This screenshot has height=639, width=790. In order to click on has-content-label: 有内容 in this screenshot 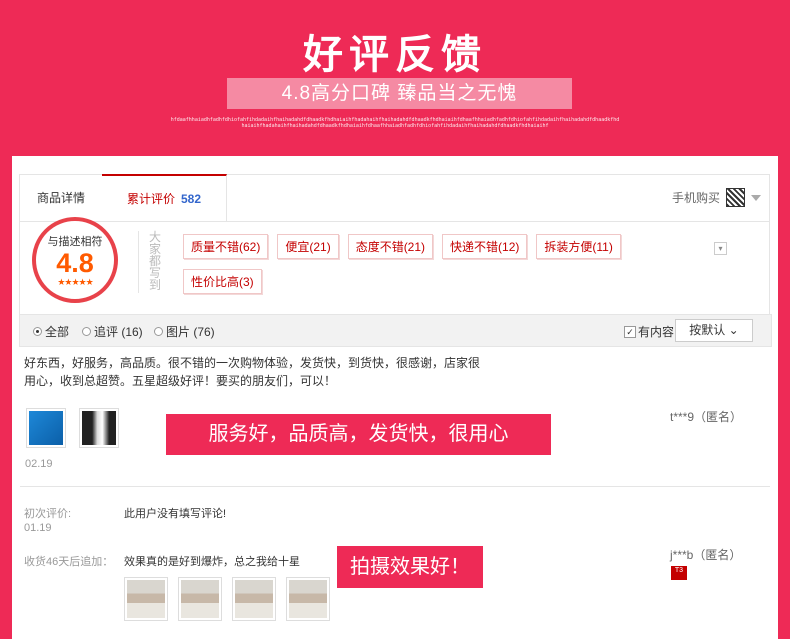, I will do `click(656, 332)`.